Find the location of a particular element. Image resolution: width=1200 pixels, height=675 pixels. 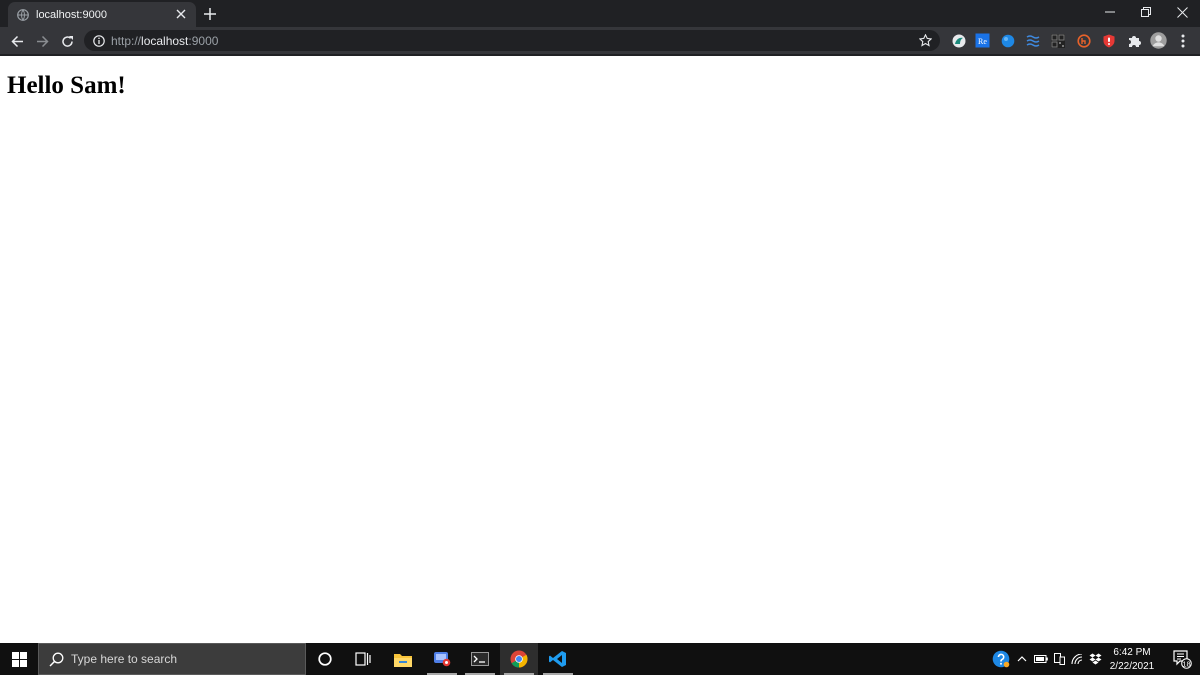

search-placeholder: Type here to search is located at coordinates (124, 659).